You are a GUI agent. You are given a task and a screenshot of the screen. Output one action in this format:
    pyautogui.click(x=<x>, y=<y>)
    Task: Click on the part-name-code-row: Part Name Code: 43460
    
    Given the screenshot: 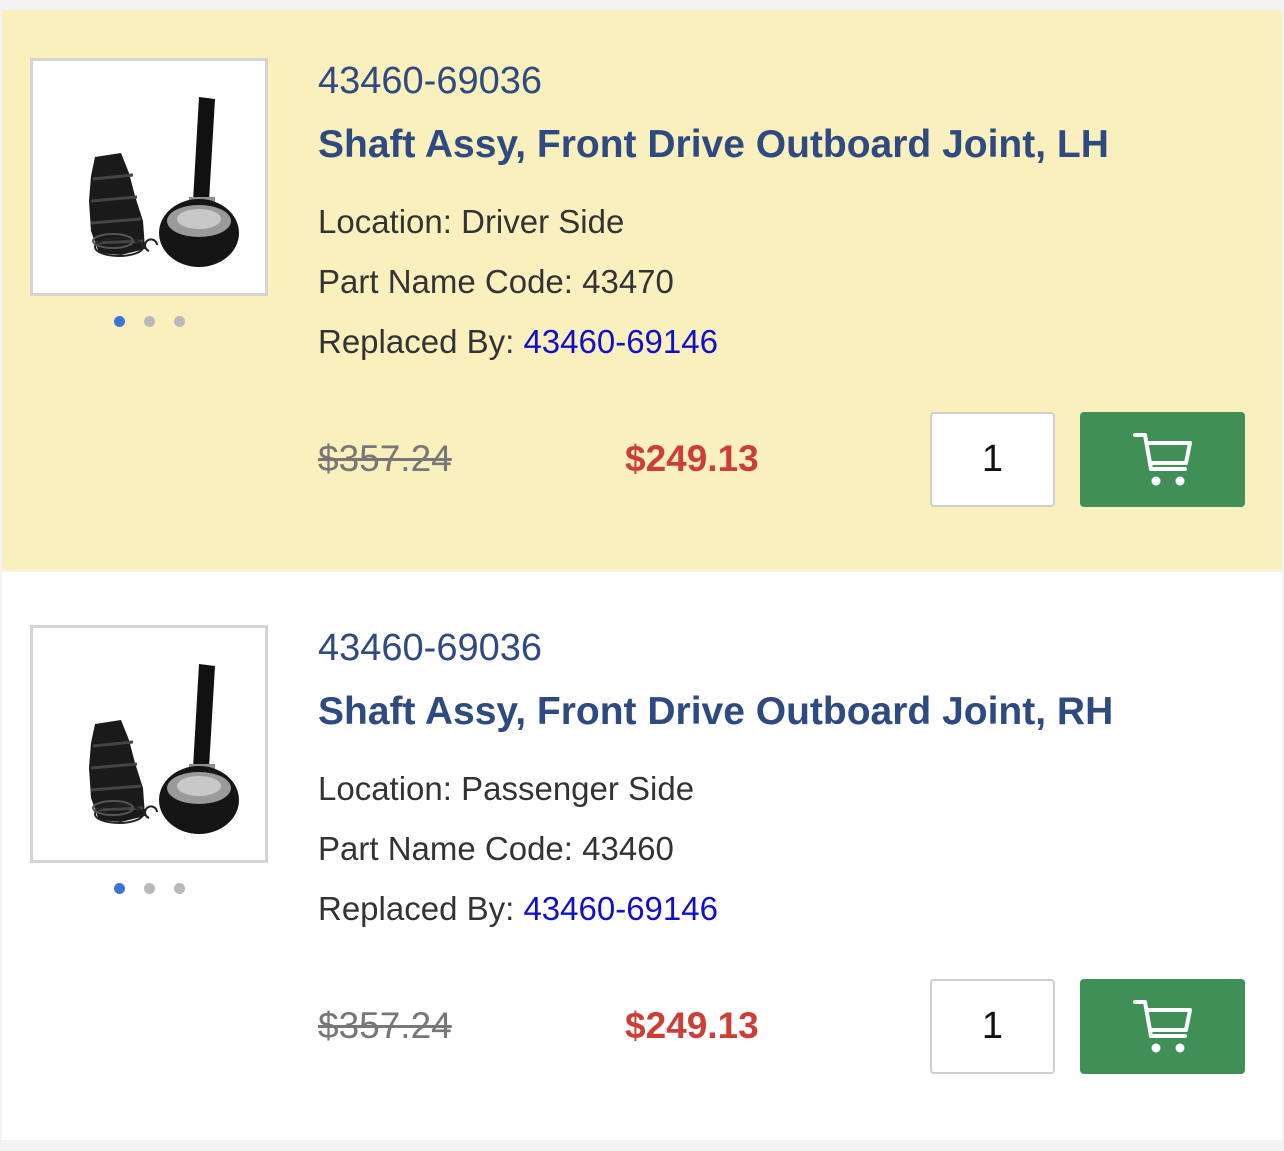 What is the action you would take?
    pyautogui.click(x=496, y=849)
    